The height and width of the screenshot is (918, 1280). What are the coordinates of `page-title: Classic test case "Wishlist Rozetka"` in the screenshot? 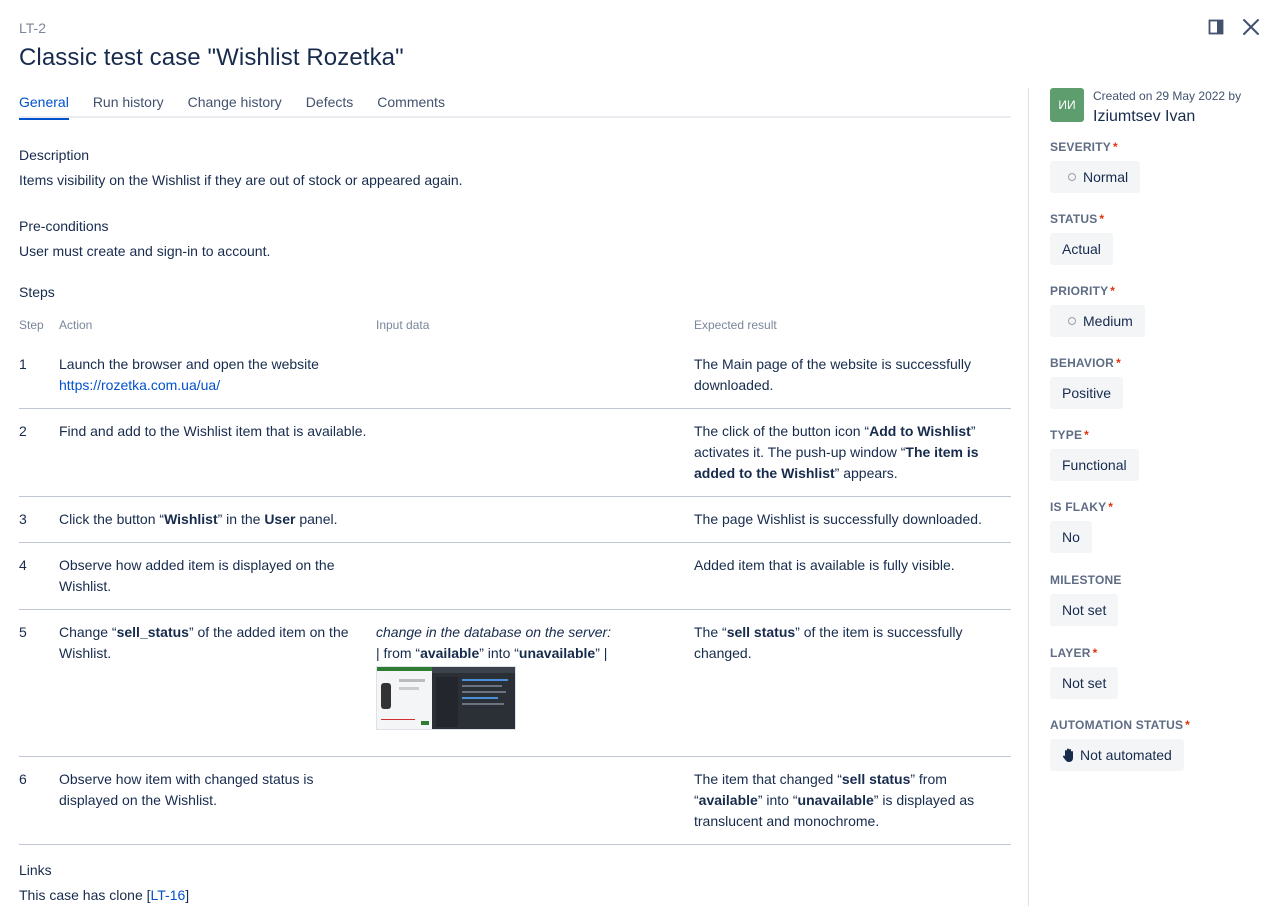 It's located at (211, 57).